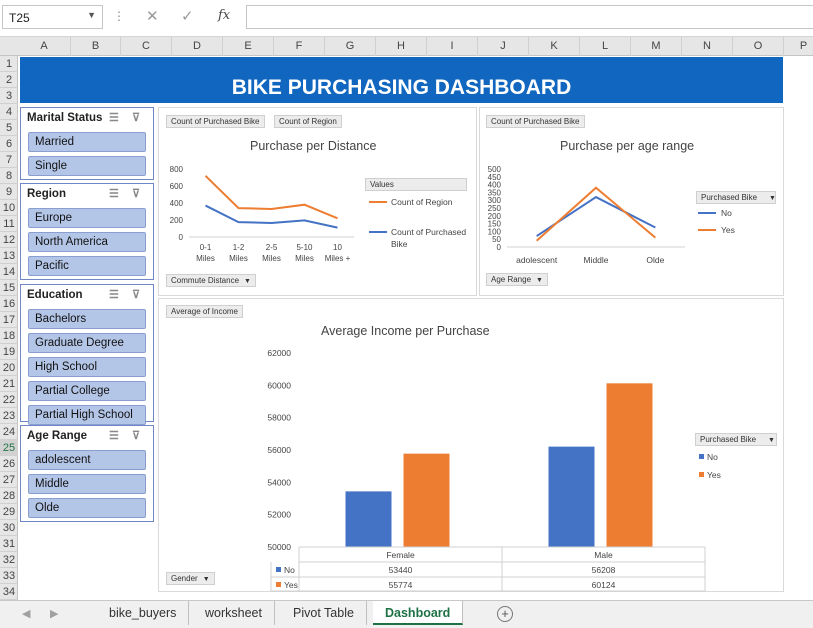 The width and height of the screenshot is (813, 628). What do you see at coordinates (9, 240) in the screenshot?
I see `row-header: 12` at bounding box center [9, 240].